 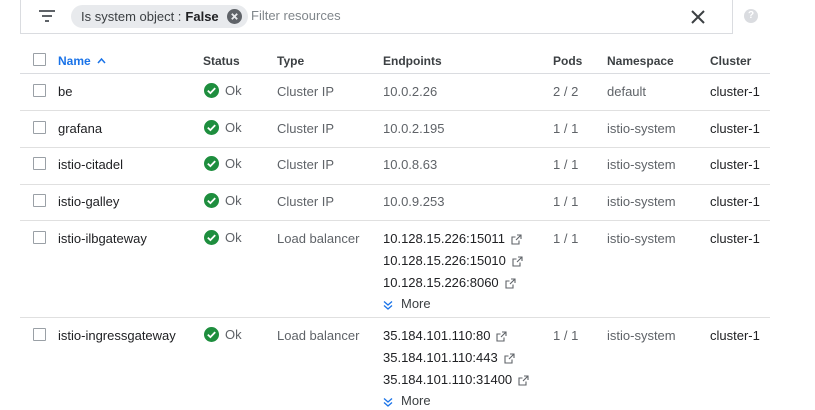 What do you see at coordinates (567, 61) in the screenshot?
I see `column-header-pods: Pods` at bounding box center [567, 61].